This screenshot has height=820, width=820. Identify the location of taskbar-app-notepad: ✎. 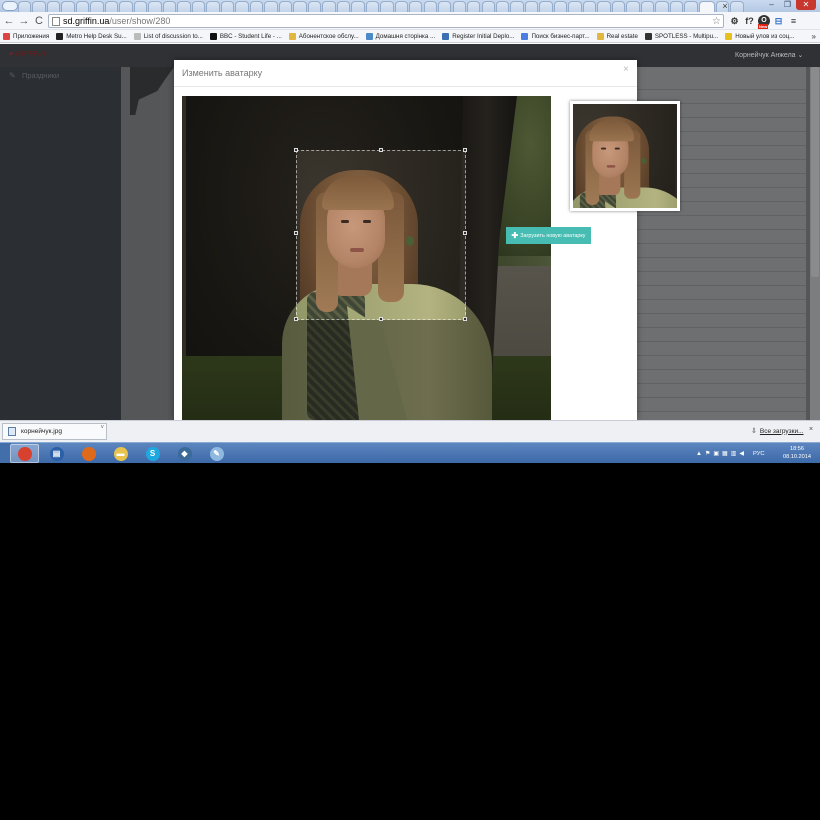
(216, 453).